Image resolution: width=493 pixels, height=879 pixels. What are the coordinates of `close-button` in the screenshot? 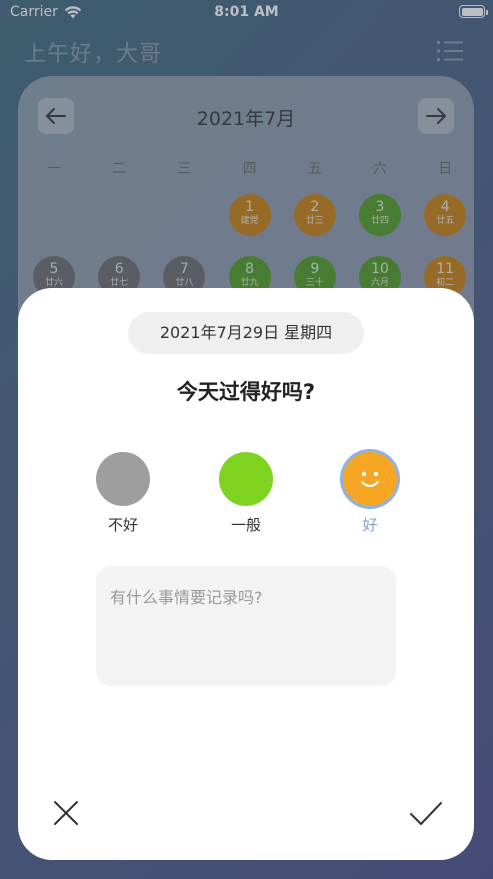 It's located at (66, 813).